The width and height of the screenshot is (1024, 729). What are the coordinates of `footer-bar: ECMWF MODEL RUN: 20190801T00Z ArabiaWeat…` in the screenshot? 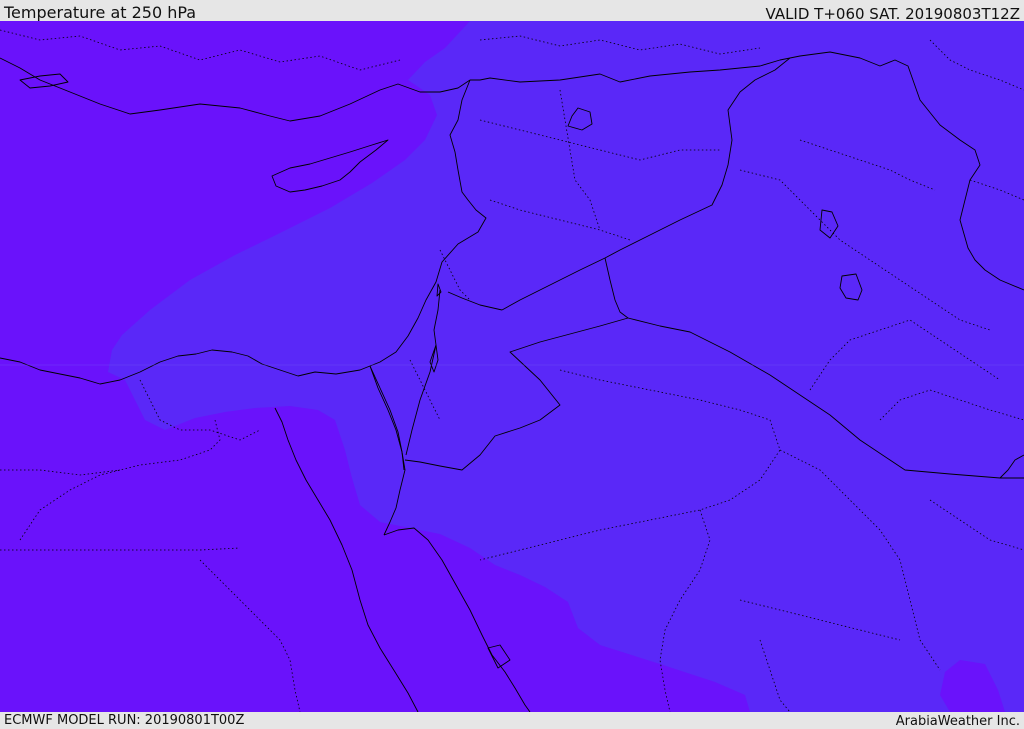 It's located at (512, 720).